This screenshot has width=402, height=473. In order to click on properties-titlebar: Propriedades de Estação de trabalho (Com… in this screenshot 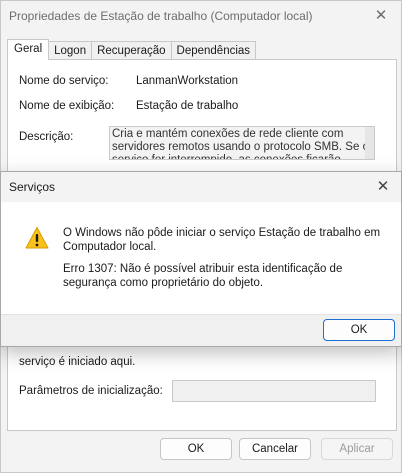, I will do `click(201, 16)`.